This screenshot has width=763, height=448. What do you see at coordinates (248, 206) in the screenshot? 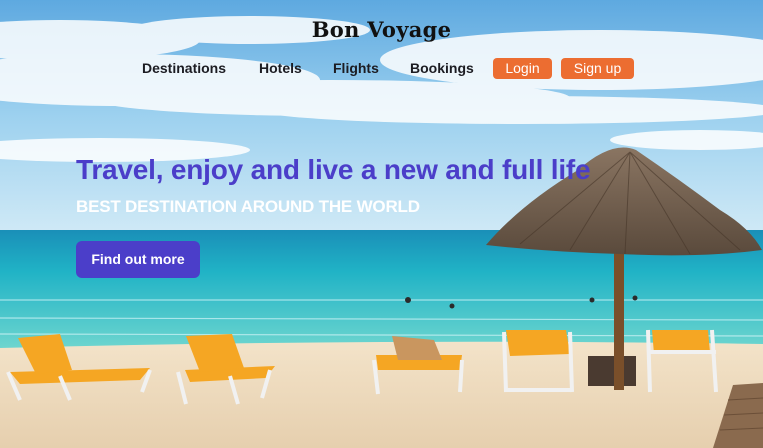
I see `hero-subheadline: BEST DESTINATION AROUND THE WORLD` at bounding box center [248, 206].